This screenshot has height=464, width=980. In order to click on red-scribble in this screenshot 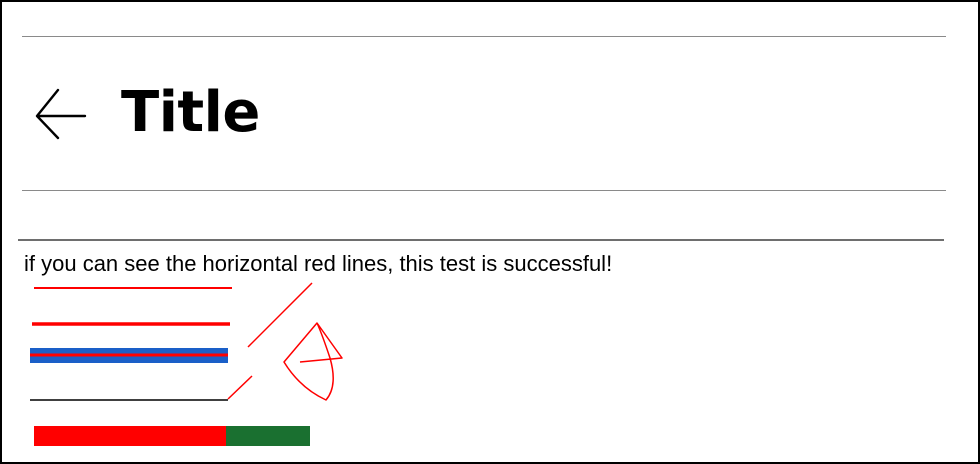, I will do `click(313, 361)`.